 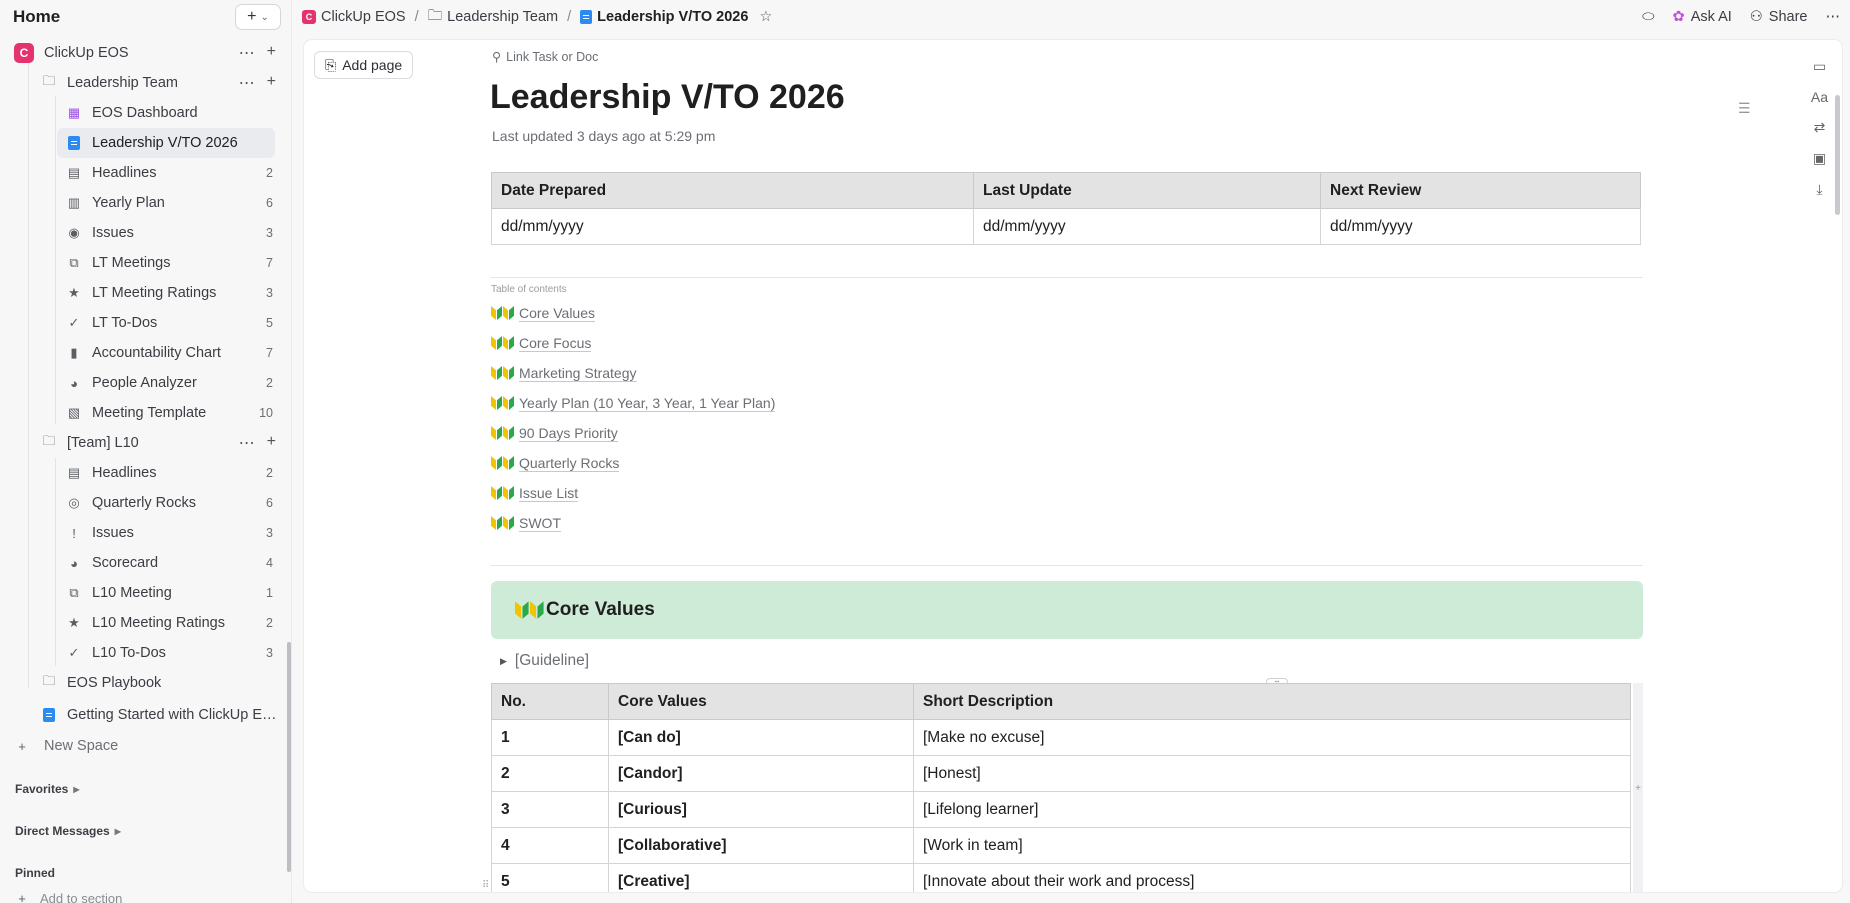 What do you see at coordinates (672, 17) in the screenshot?
I see `breadcrumb-doc: Leadership V/TO 2026` at bounding box center [672, 17].